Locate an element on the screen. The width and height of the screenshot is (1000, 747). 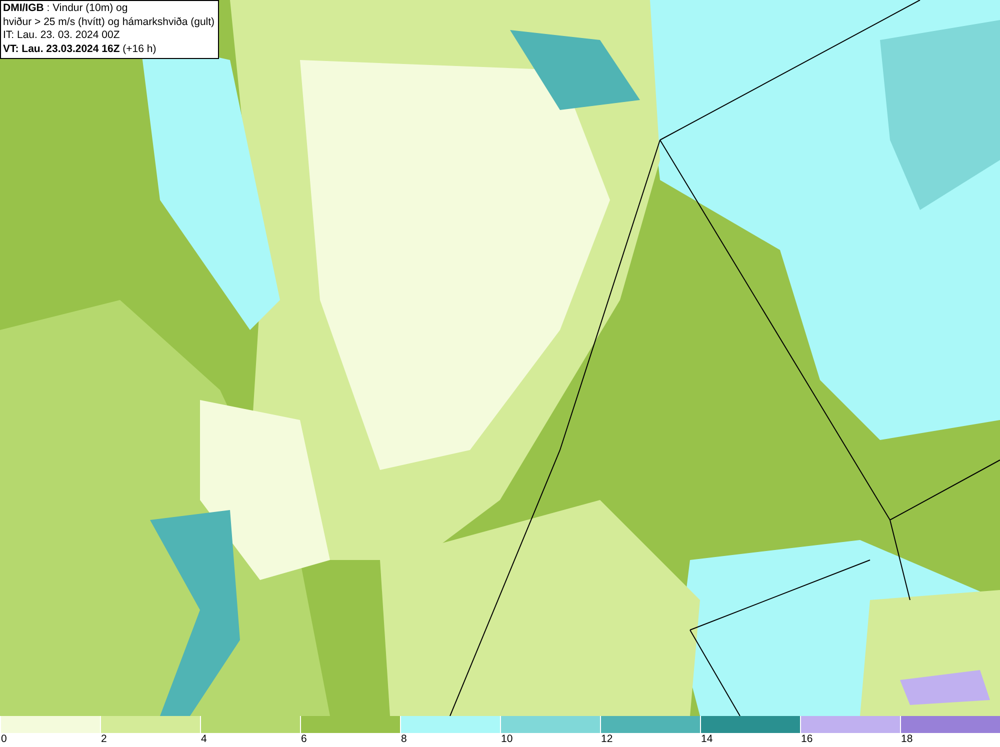
info-text: VT: Lau. 23.03.2024 16Z (+16 h) is located at coordinates (80, 49).